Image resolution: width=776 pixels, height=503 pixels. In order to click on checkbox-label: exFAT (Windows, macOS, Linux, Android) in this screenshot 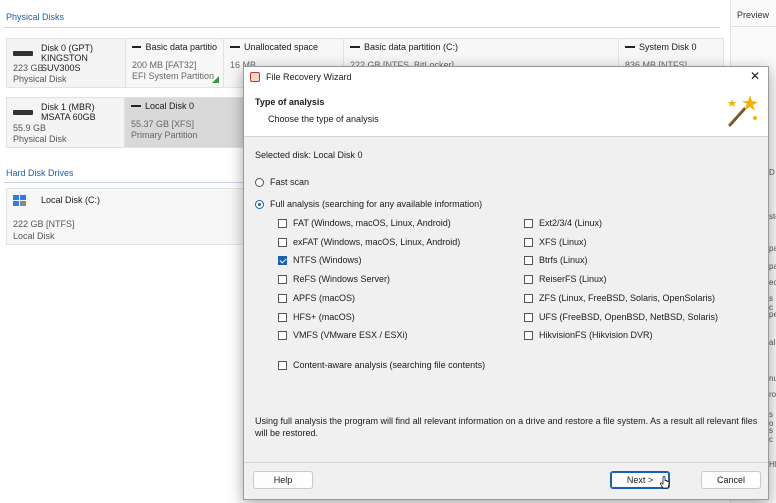, I will do `click(377, 242)`.